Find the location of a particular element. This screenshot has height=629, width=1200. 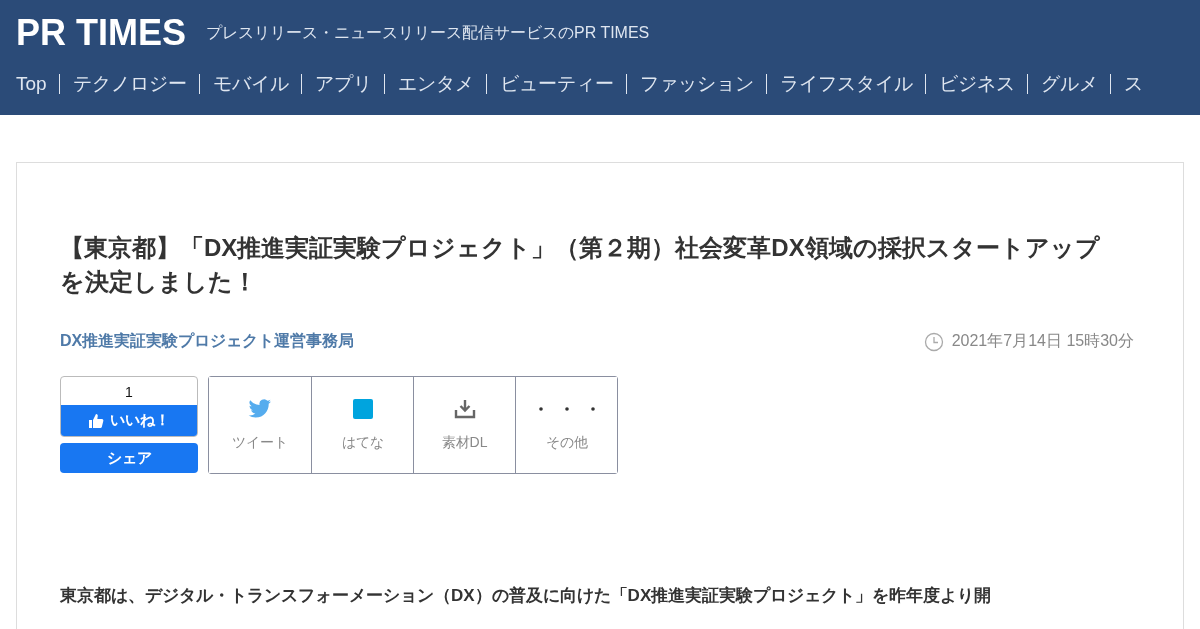

thumbs-up-icon is located at coordinates (96, 420).